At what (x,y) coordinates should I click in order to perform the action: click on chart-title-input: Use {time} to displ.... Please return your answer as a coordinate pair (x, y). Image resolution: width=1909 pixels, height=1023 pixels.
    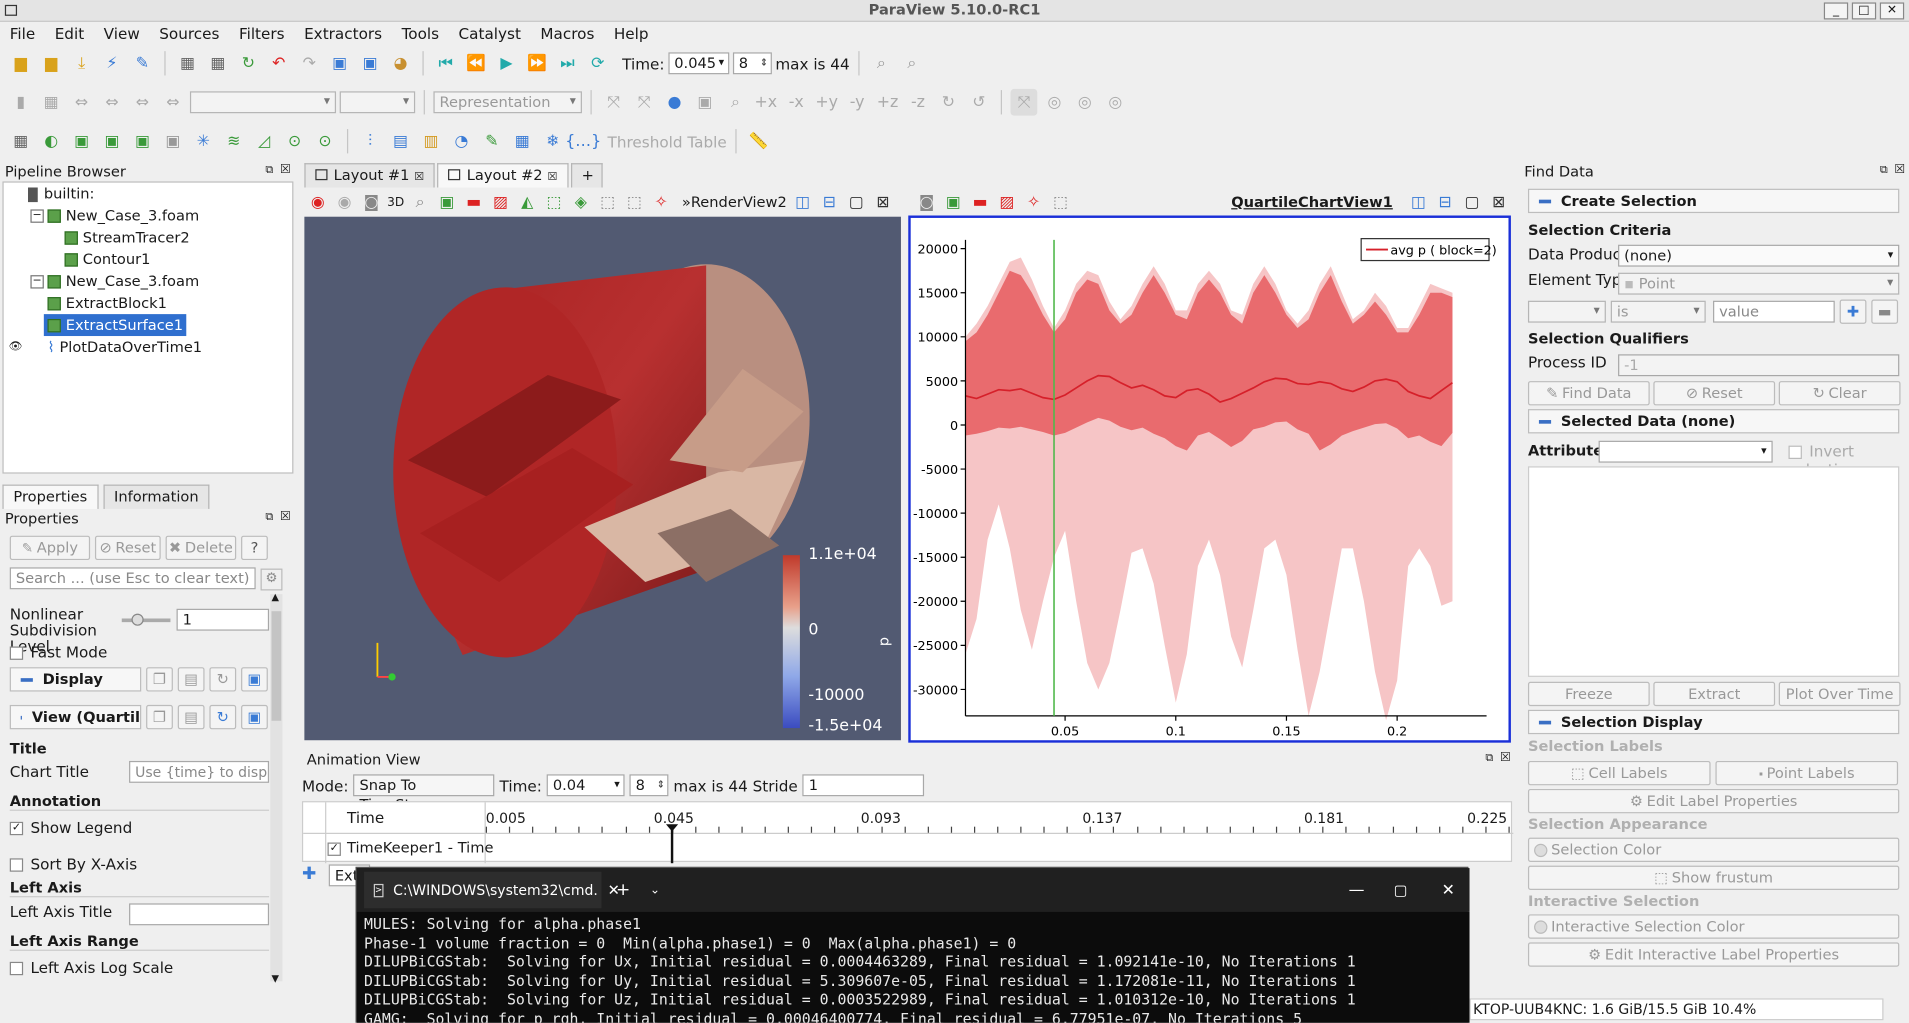
    Looking at the image, I should click on (199, 771).